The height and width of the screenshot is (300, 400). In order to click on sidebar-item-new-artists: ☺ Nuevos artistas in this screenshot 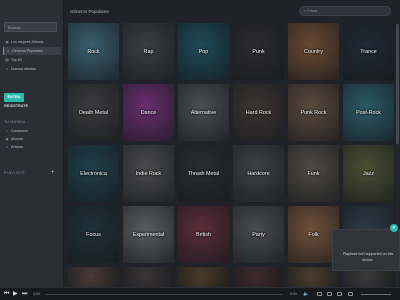, I will do `click(32, 69)`.